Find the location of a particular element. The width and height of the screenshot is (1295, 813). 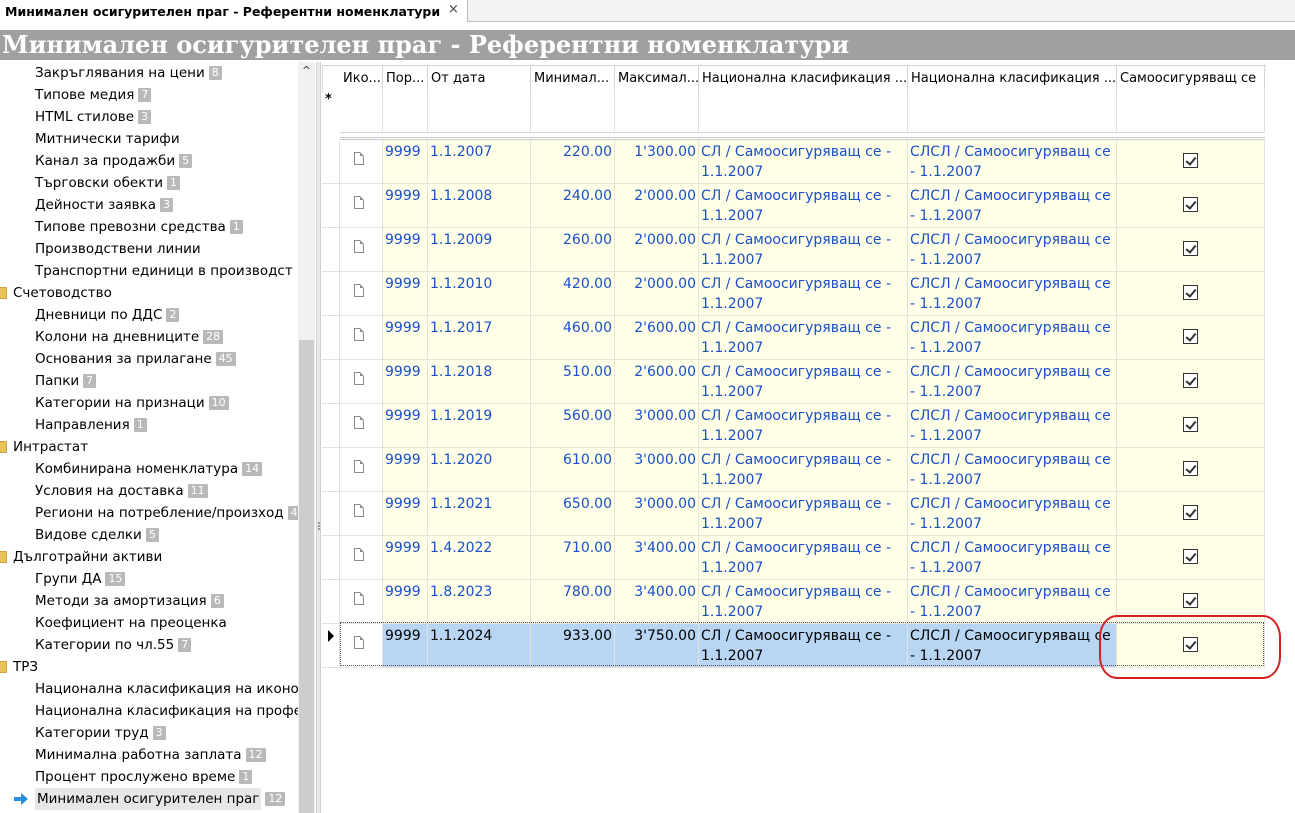

sidebar-item: Национална класификация на иконо is located at coordinates (149, 689).